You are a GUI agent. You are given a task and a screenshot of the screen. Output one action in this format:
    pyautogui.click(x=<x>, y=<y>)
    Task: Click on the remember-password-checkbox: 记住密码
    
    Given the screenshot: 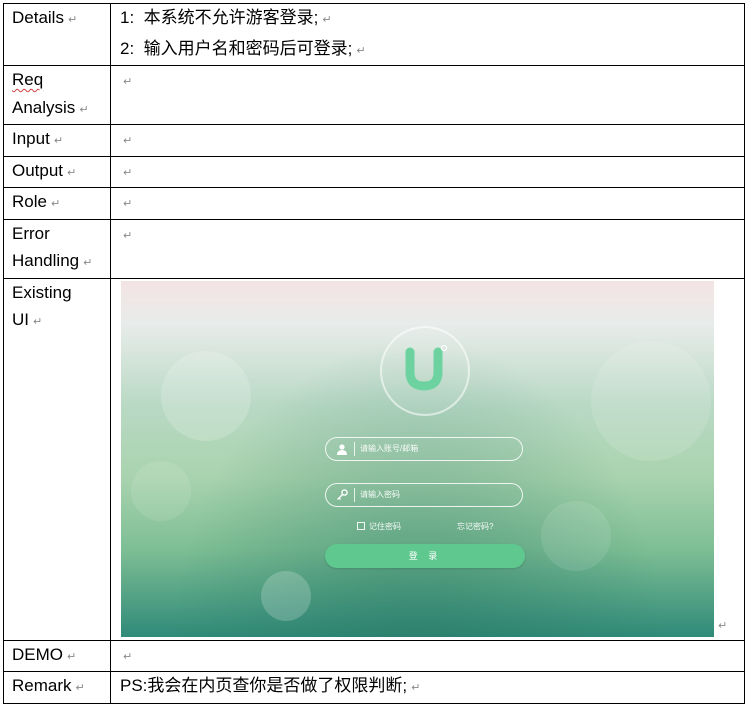 What is the action you would take?
    pyautogui.click(x=379, y=527)
    